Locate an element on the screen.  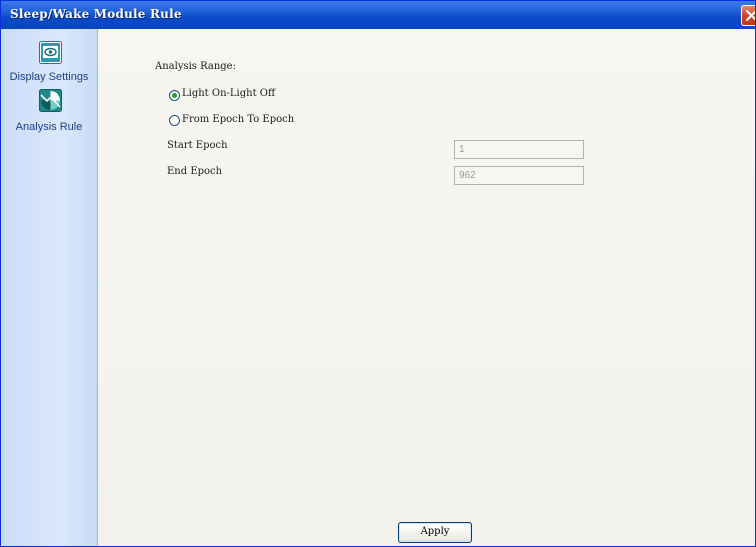
close-button is located at coordinates (748, 15).